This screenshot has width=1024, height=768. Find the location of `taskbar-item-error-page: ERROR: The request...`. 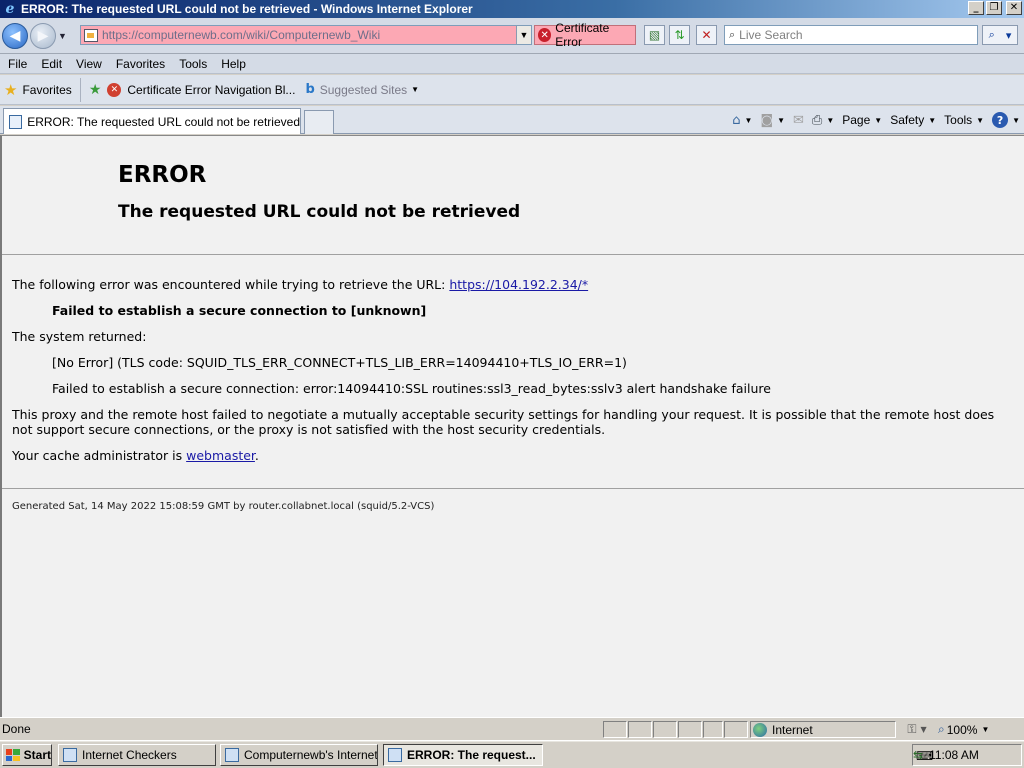

taskbar-item-error-page: ERROR: The request... is located at coordinates (463, 755).